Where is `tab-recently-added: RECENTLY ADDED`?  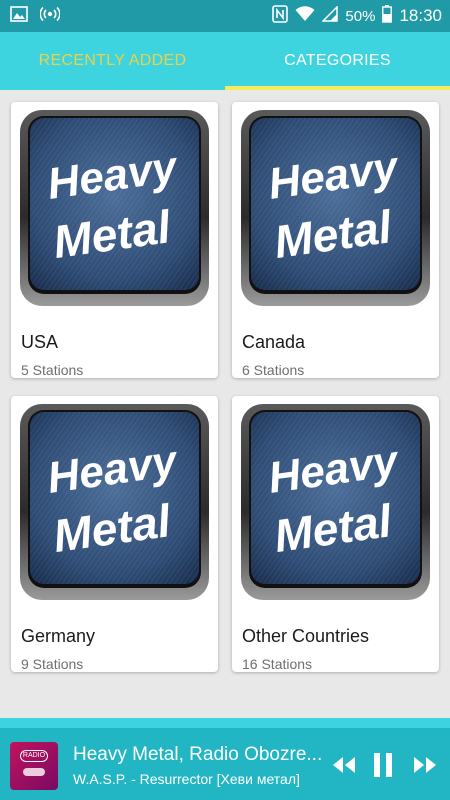
tab-recently-added: RECENTLY ADDED is located at coordinates (112, 61).